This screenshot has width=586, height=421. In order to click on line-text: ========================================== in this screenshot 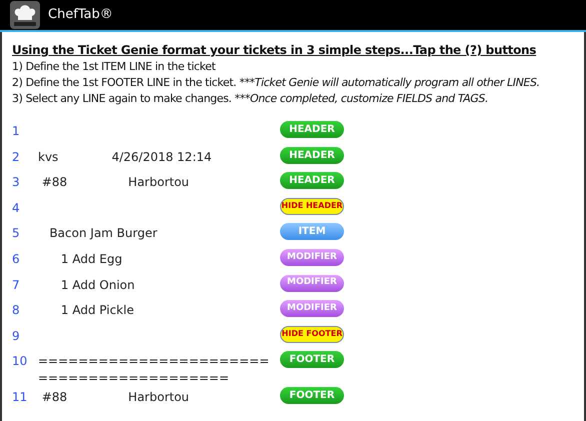, I will do `click(154, 370)`.